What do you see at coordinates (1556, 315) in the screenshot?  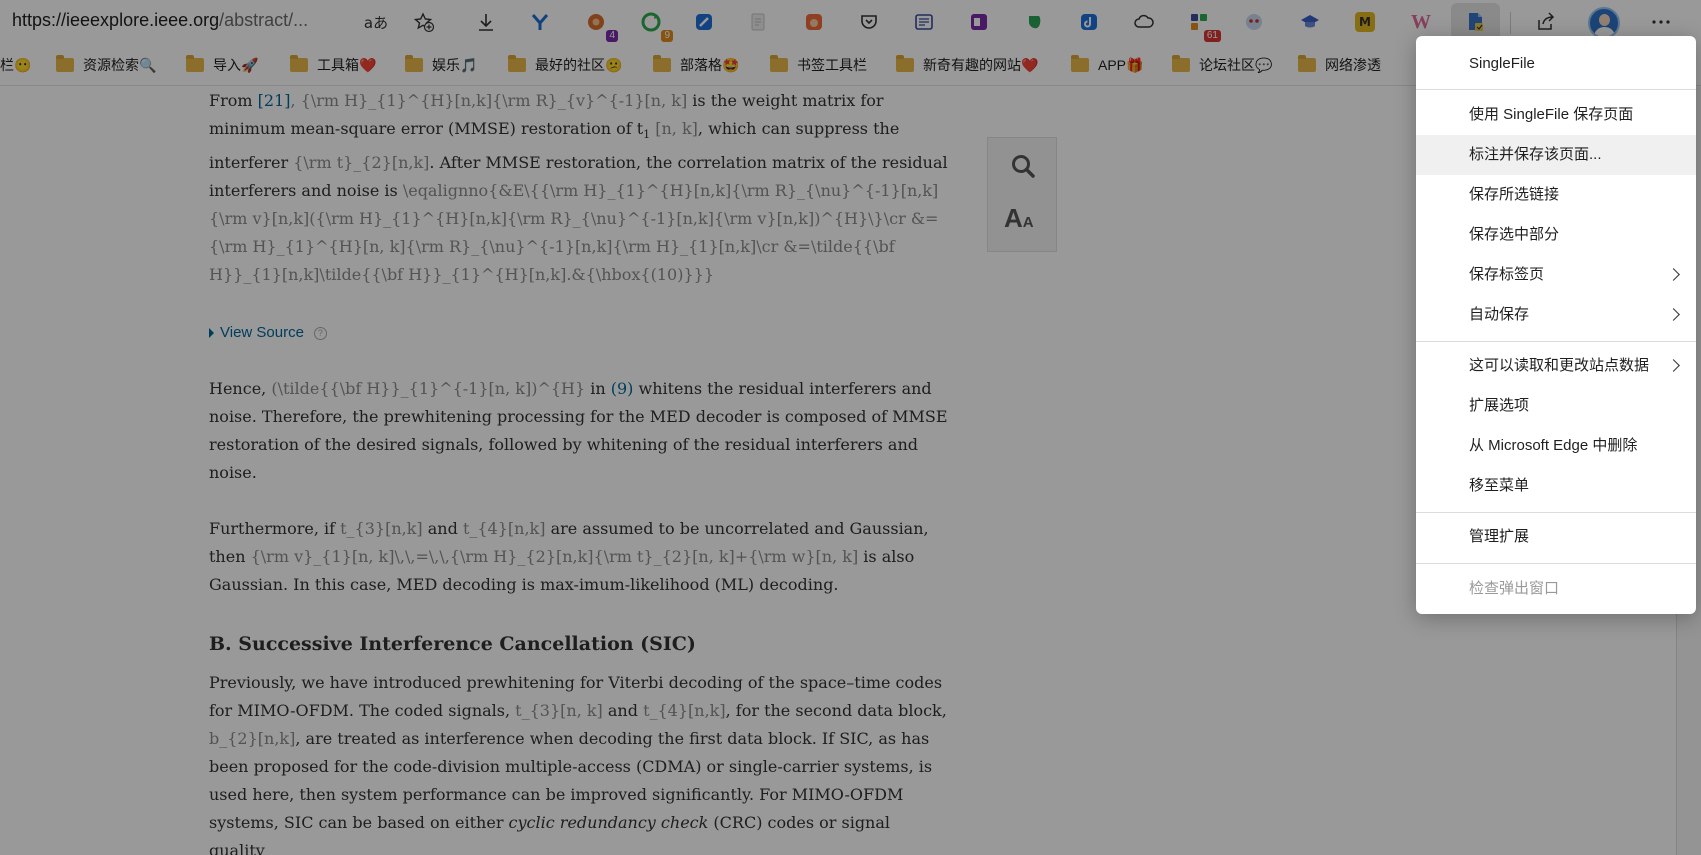 I see `menu-item-auto-save: 自动保存` at bounding box center [1556, 315].